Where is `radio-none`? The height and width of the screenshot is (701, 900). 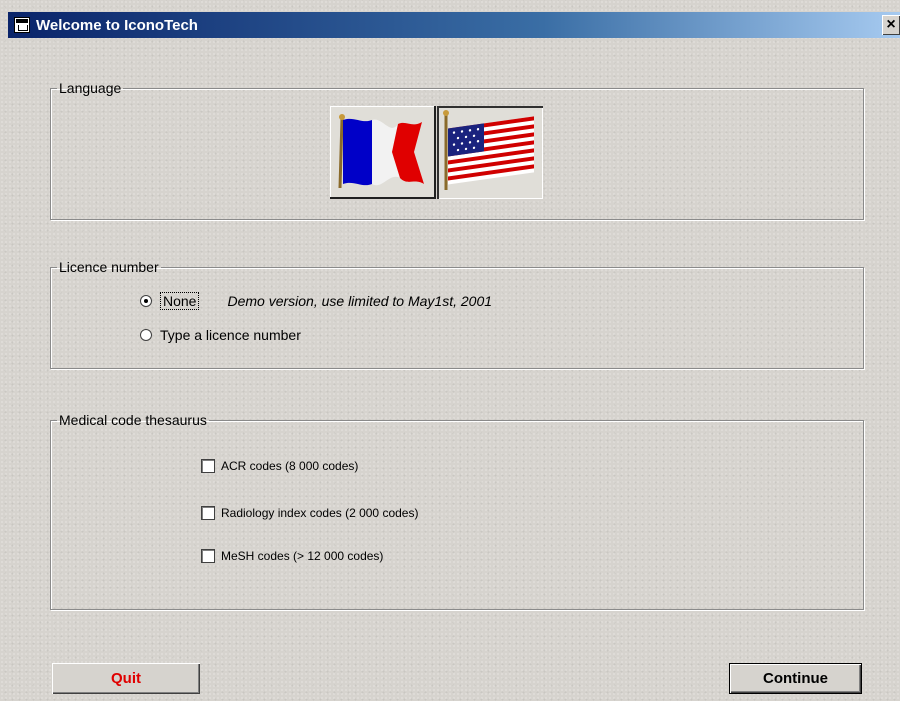
radio-none is located at coordinates (146, 301).